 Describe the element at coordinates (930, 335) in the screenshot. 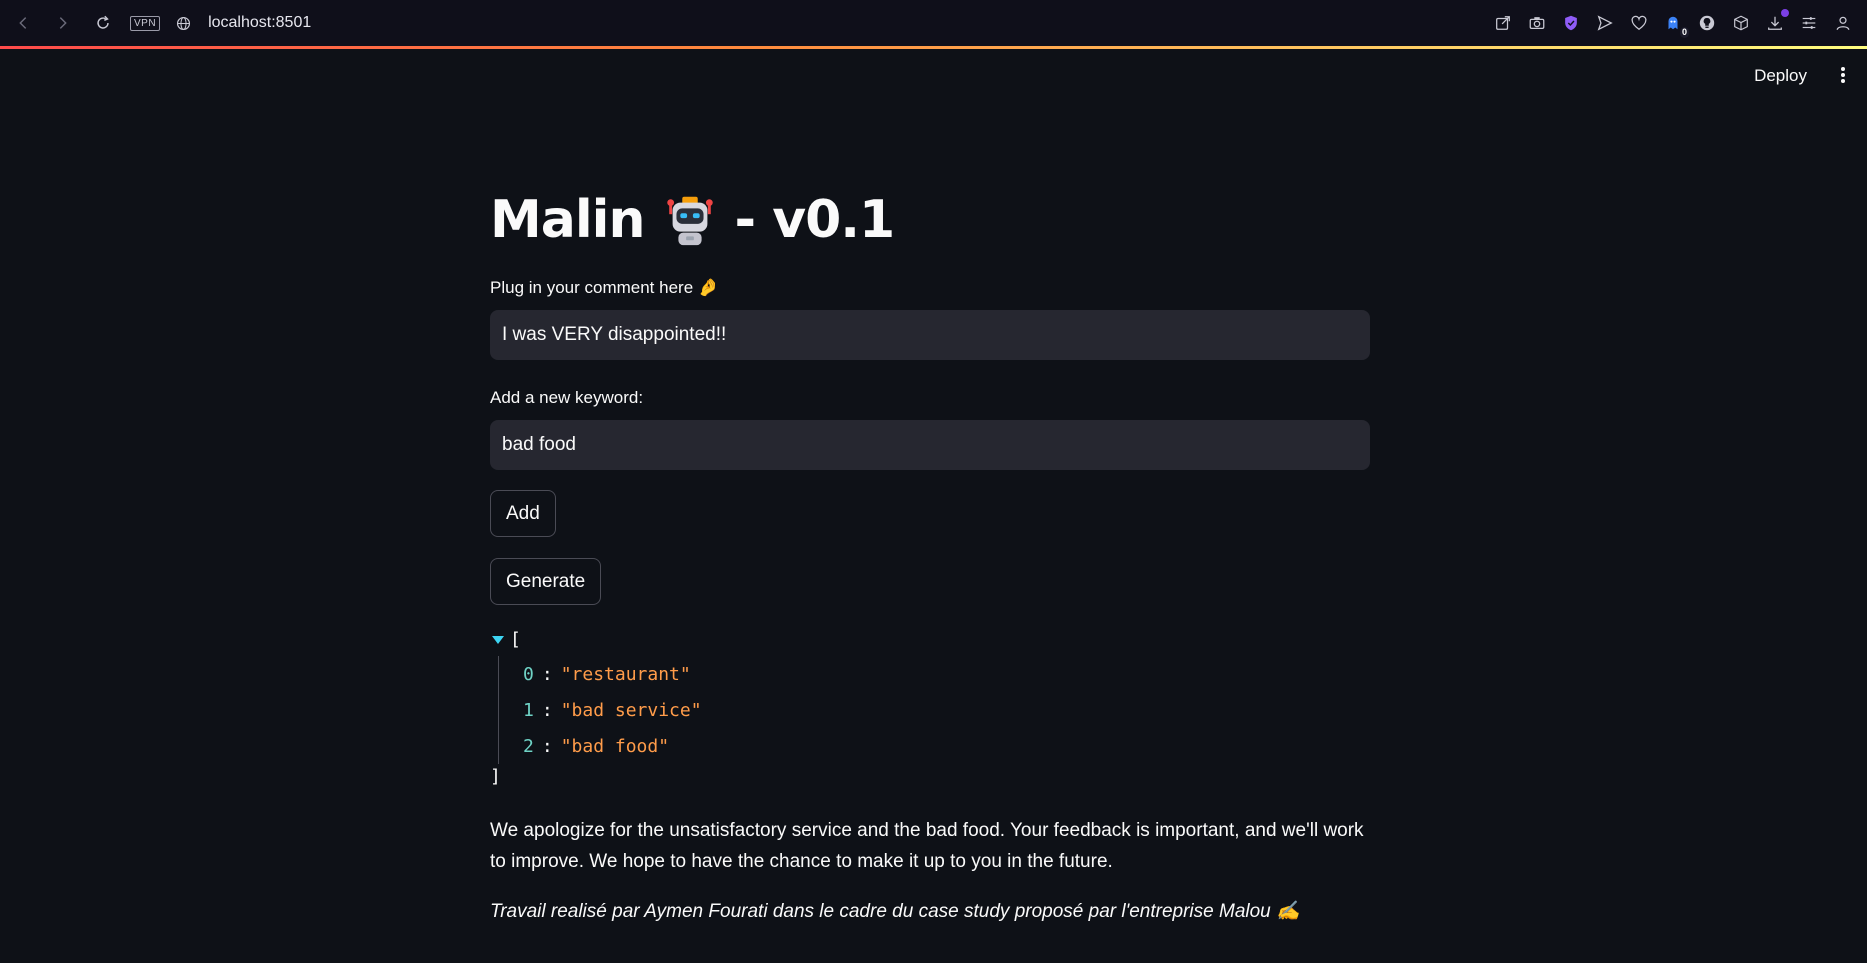

I see `comment-input: I was VERY disappointed!!` at that location.